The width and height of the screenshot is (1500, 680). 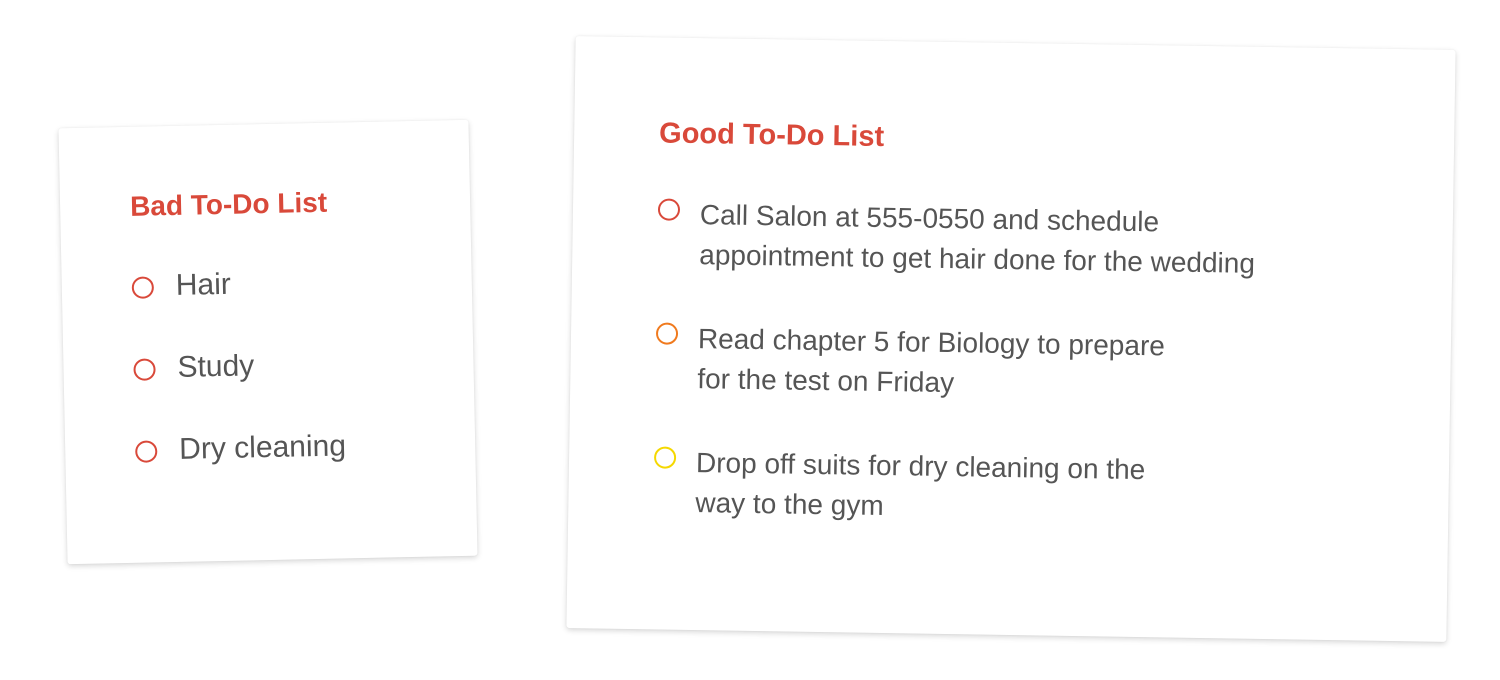 What do you see at coordinates (203, 284) in the screenshot?
I see `todo-item-text: Hair` at bounding box center [203, 284].